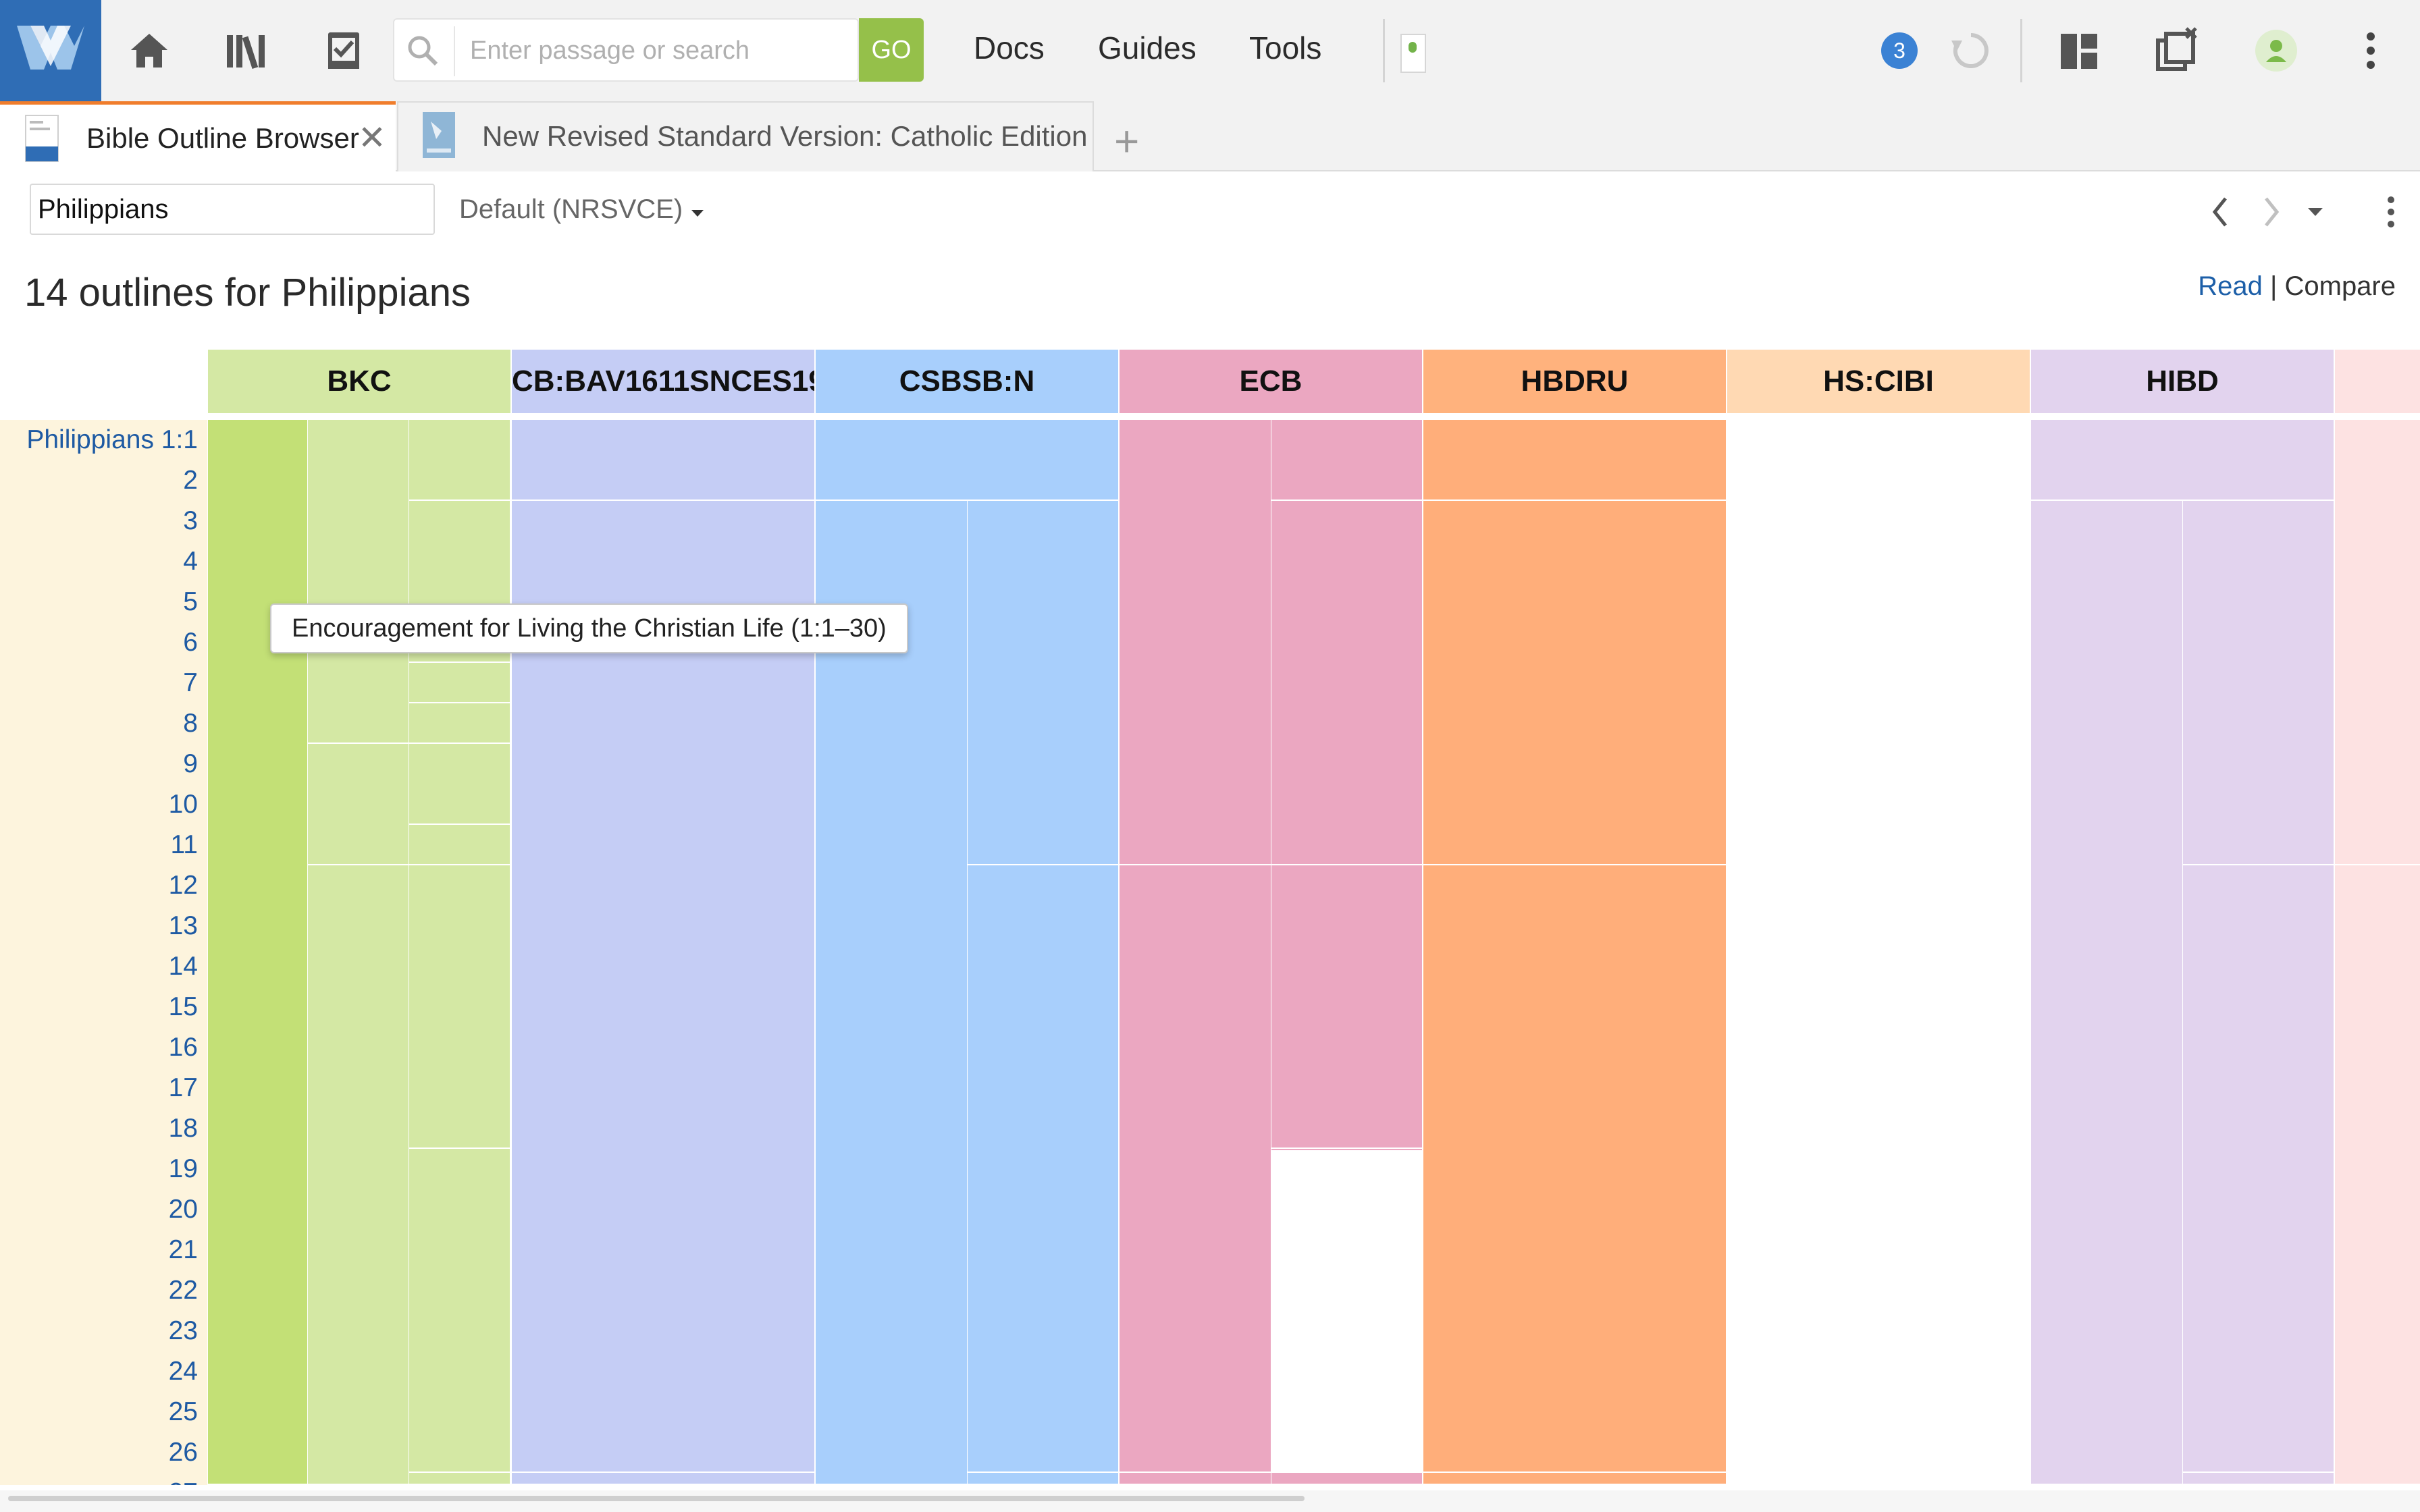 The height and width of the screenshot is (1512, 2420). I want to click on verse-link: 9, so click(190, 764).